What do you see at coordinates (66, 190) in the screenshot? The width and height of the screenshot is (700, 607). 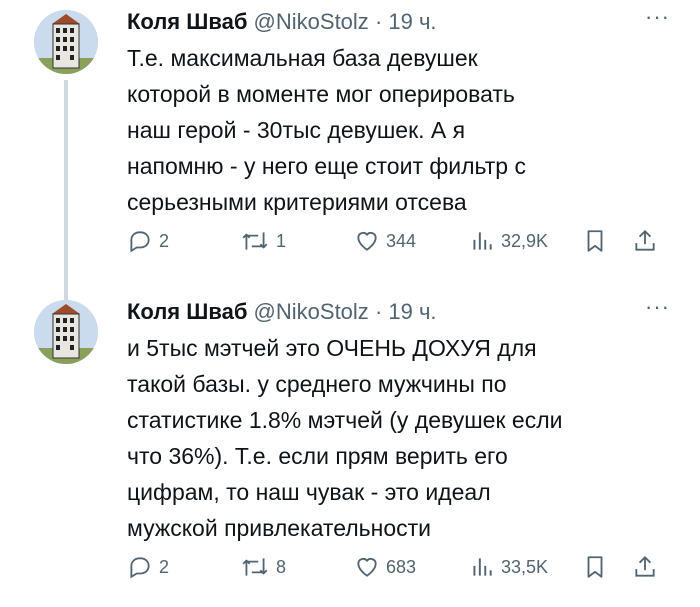 I see `thread-line` at bounding box center [66, 190].